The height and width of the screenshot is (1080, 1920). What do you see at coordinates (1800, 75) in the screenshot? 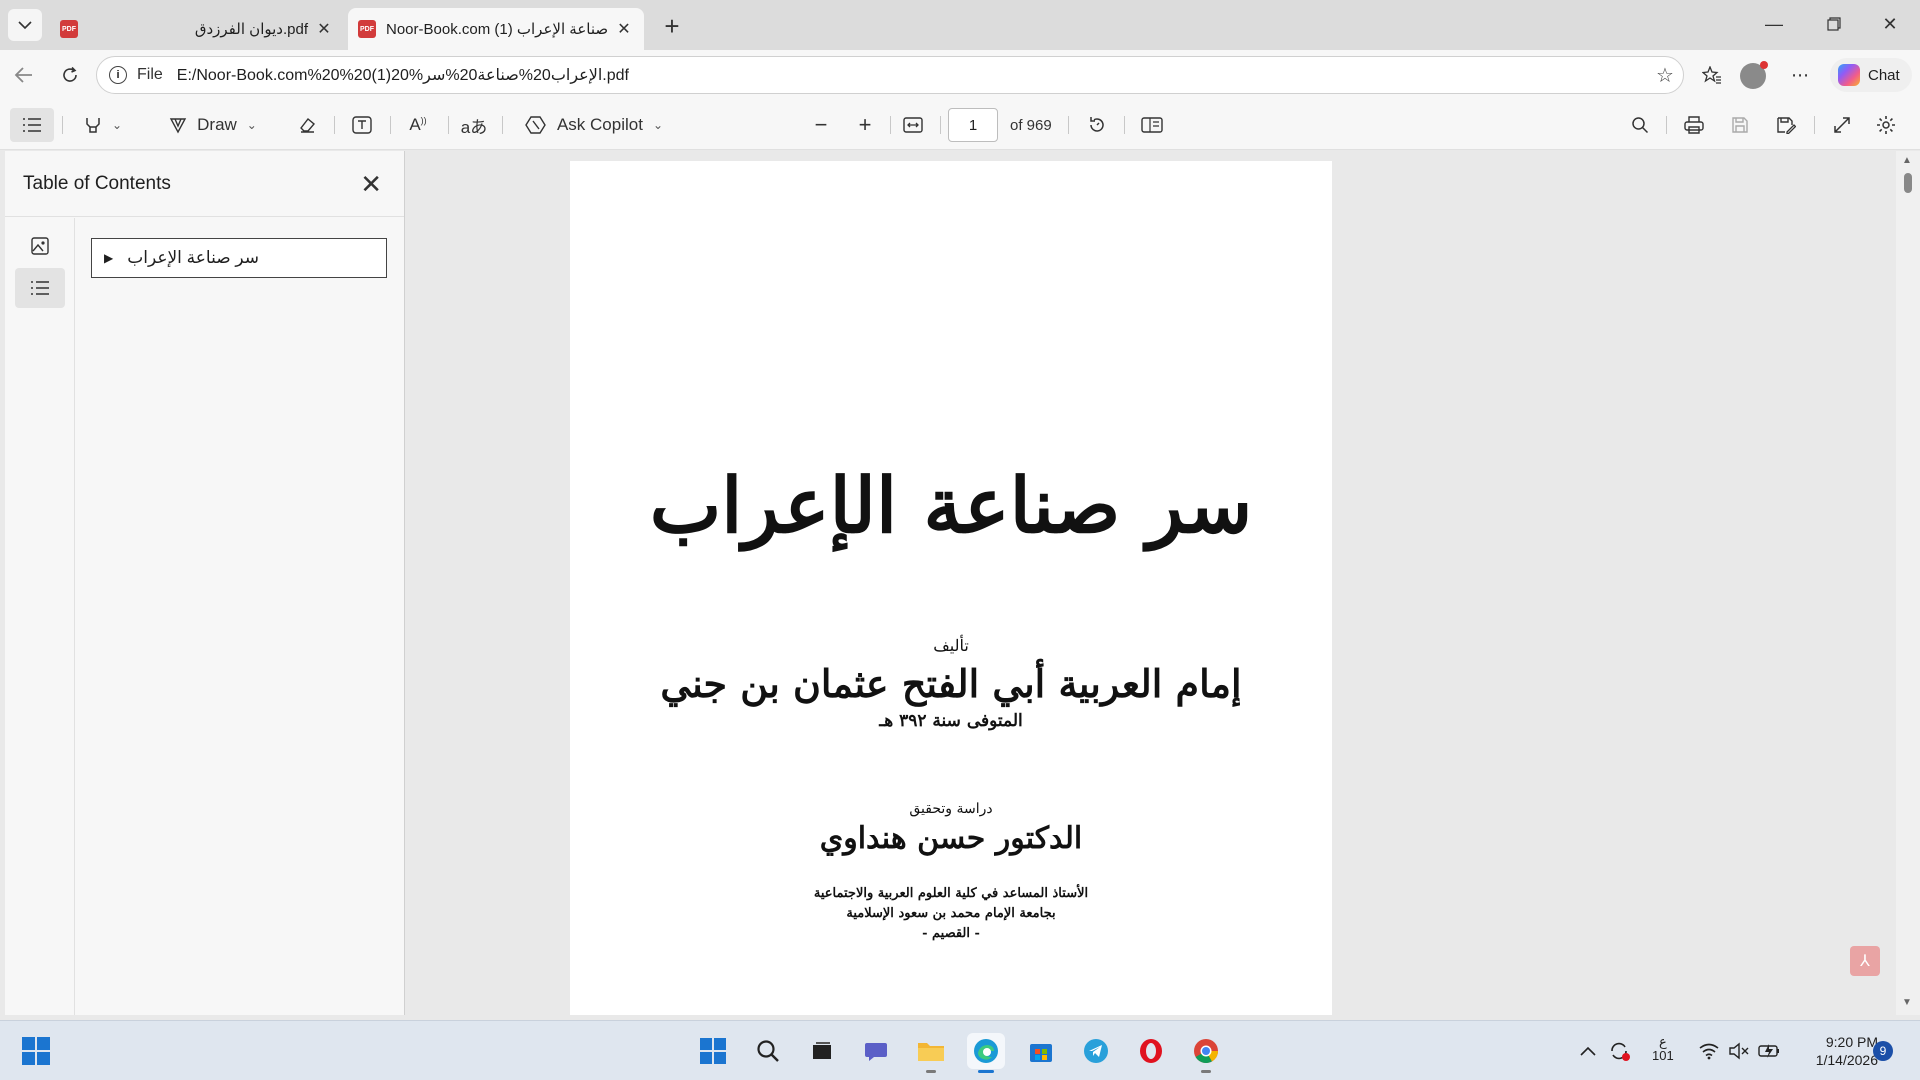
I see `more-menu-button: ⋯` at bounding box center [1800, 75].